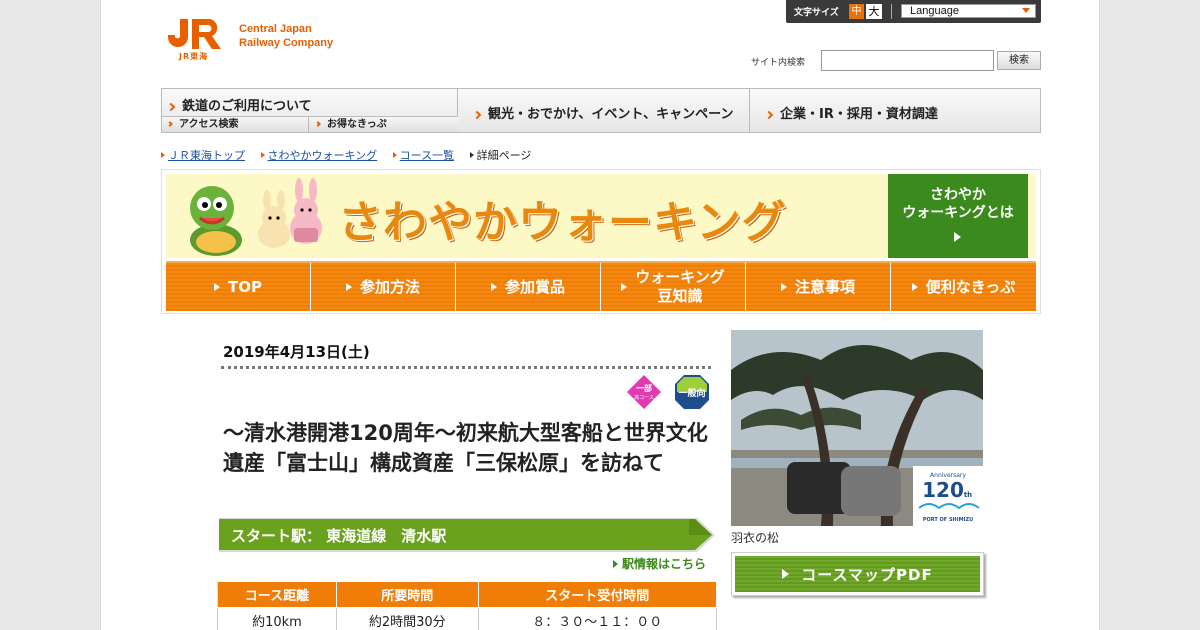 This screenshot has height=630, width=1200. What do you see at coordinates (339, 536) in the screenshot?
I see `start-station-label: スタート駅： 東海道線 清水駅` at bounding box center [339, 536].